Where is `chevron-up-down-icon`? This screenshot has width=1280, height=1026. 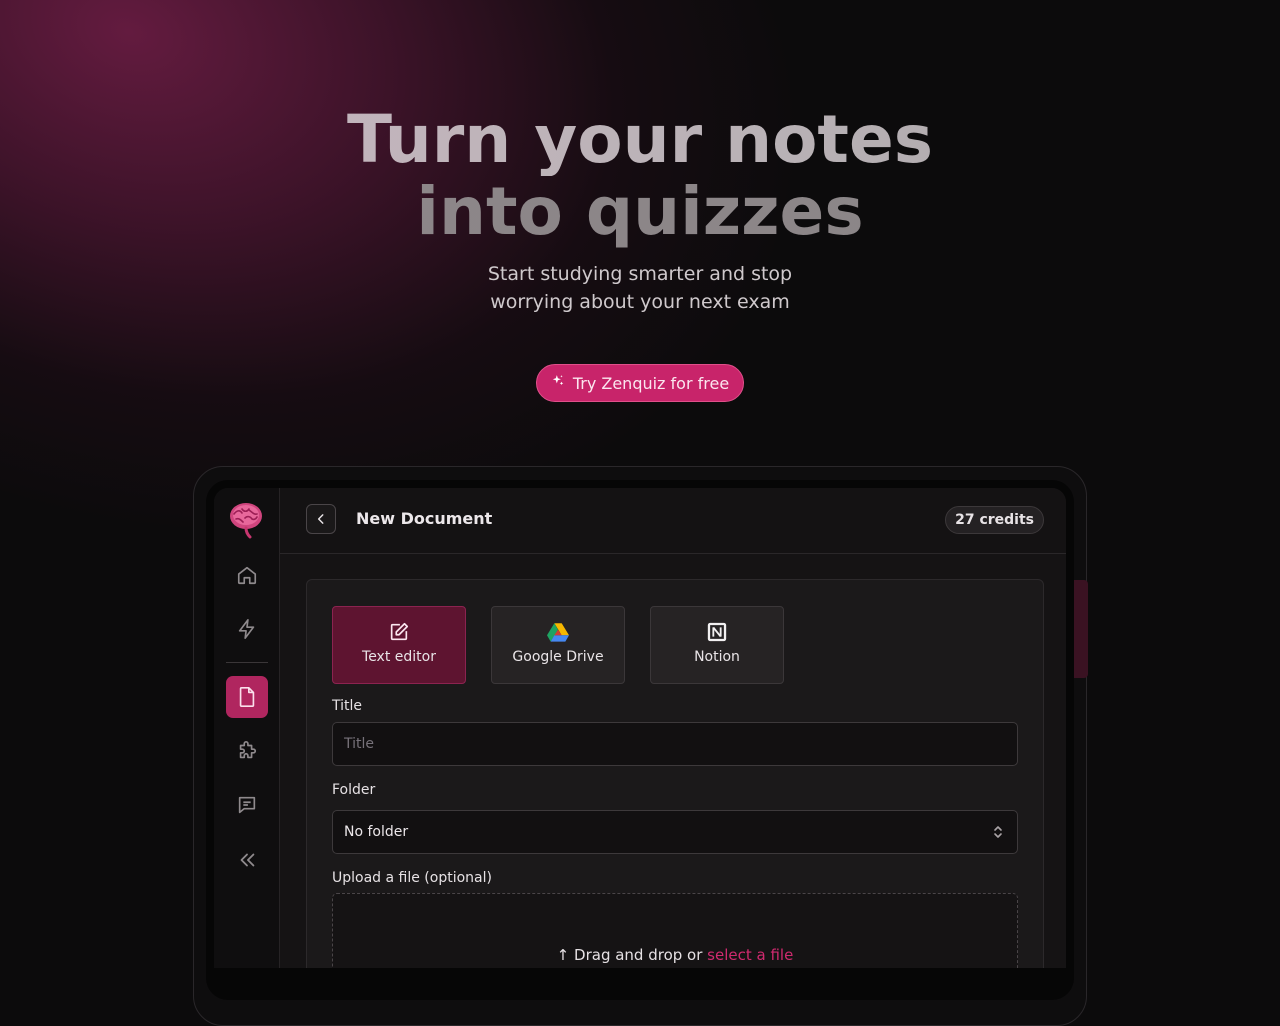 chevron-up-down-icon is located at coordinates (998, 834).